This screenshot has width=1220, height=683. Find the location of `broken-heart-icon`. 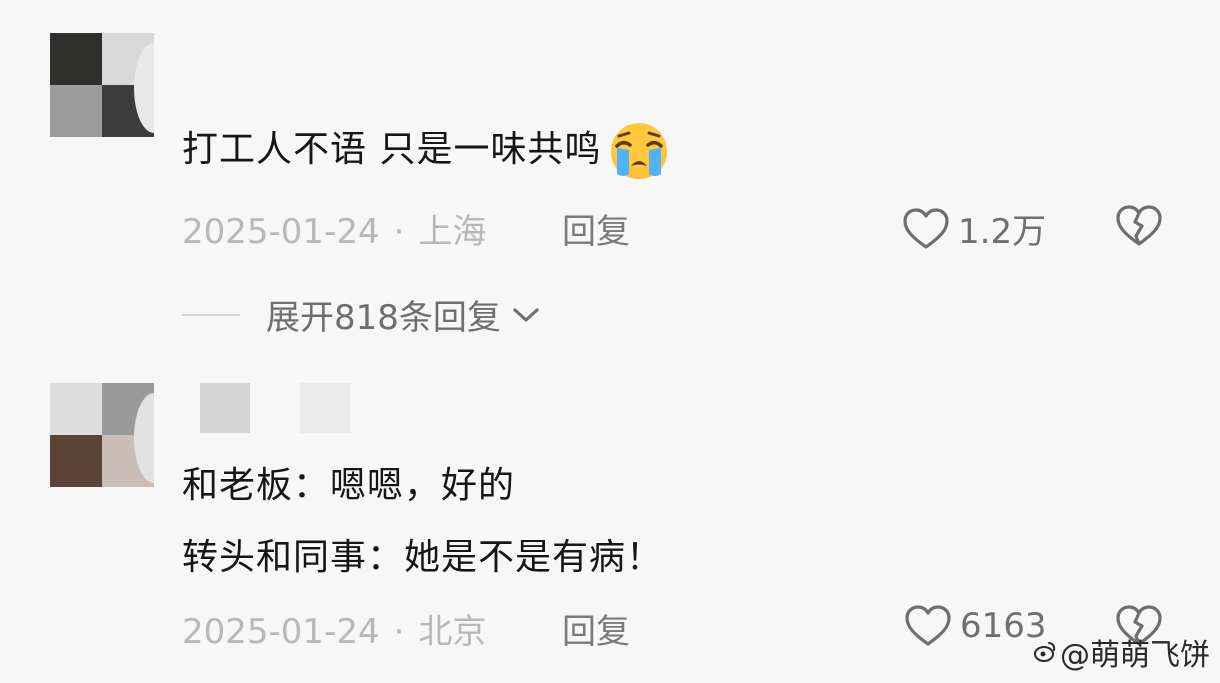

broken-heart-icon is located at coordinates (1139, 225).